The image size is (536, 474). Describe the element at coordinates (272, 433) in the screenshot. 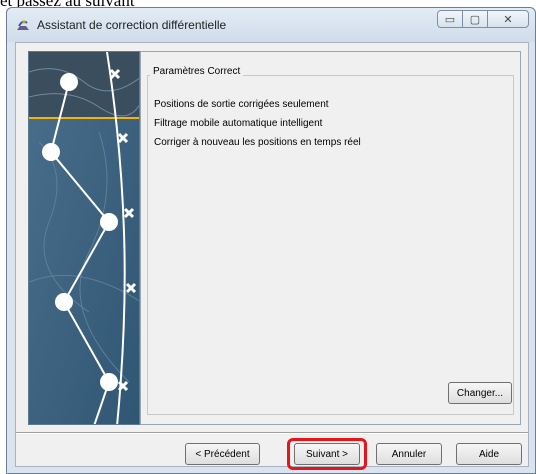

I see `footer-separator` at that location.